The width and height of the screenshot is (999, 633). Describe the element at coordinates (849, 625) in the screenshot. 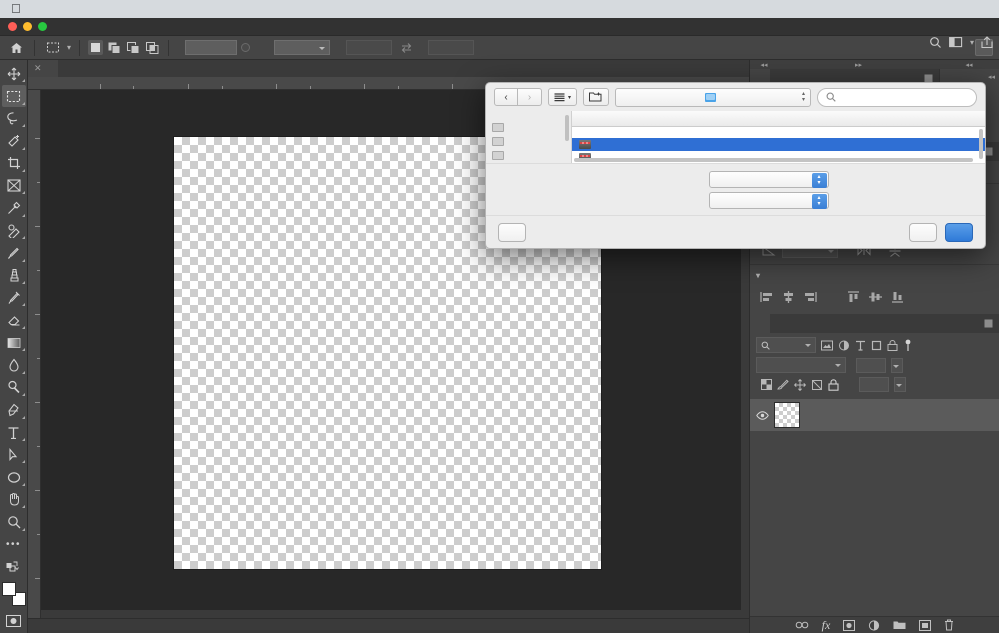

I see `layer-mask-icon` at that location.